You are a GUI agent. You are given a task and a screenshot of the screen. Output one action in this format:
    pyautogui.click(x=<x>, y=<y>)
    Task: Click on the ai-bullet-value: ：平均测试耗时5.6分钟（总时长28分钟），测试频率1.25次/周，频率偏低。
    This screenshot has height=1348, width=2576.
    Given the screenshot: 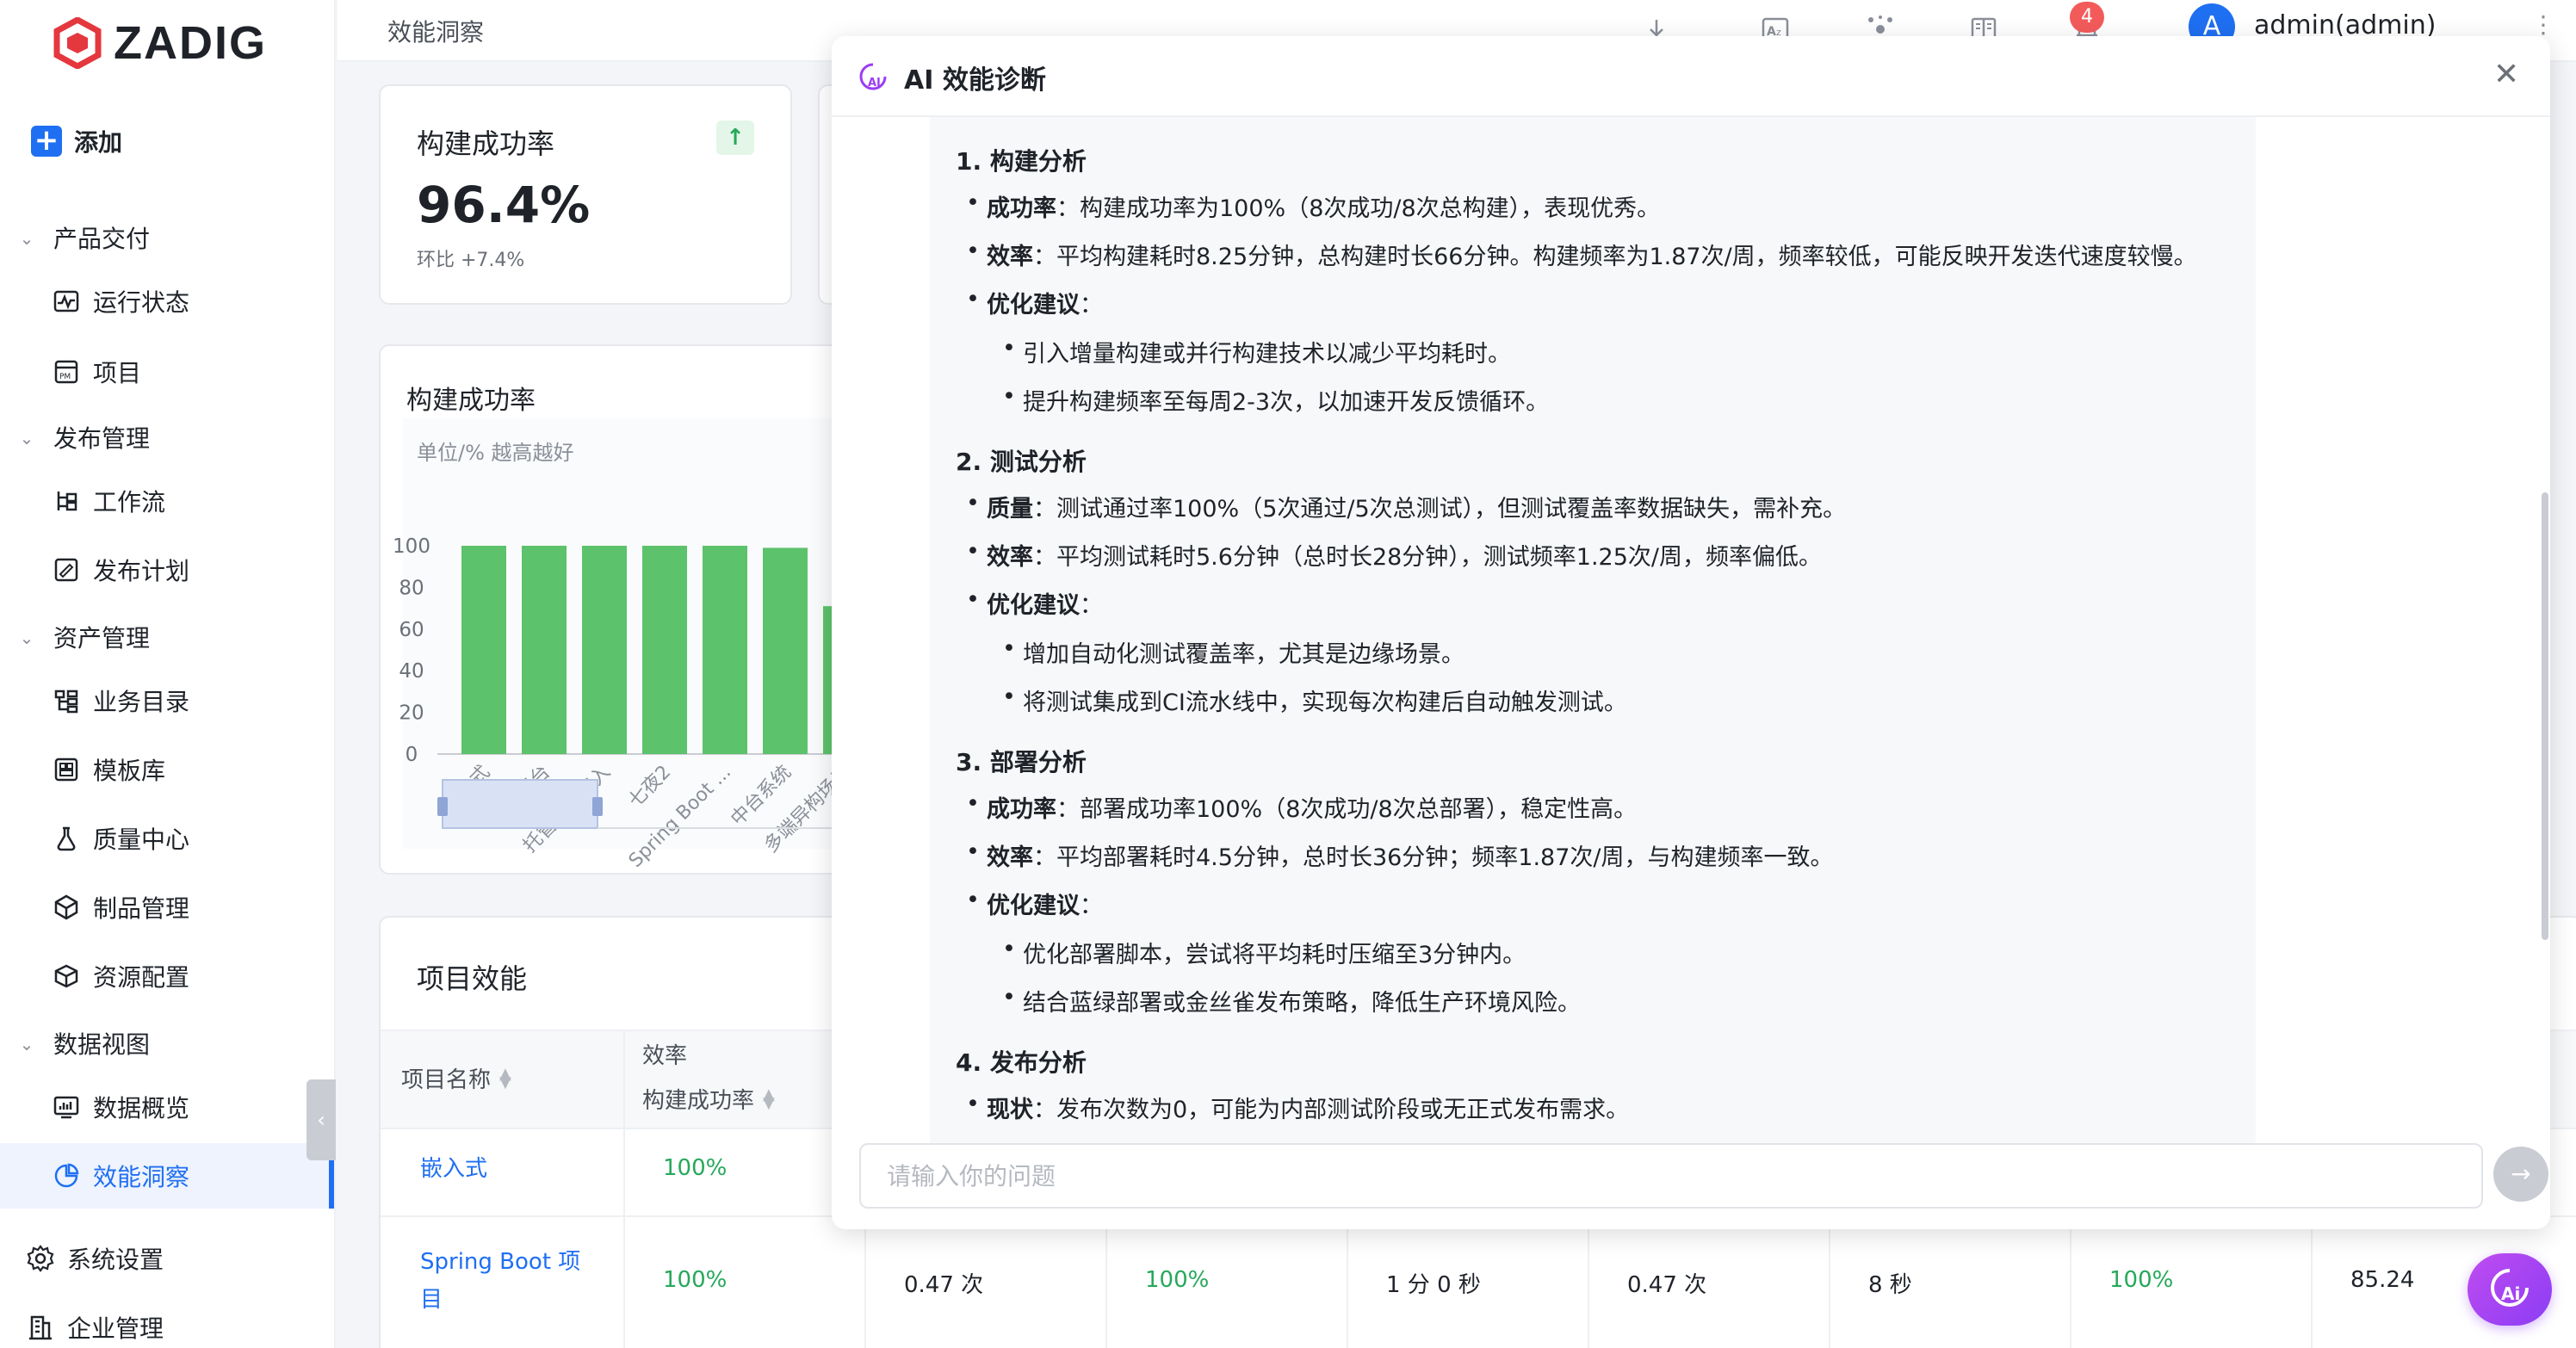 What is the action you would take?
    pyautogui.click(x=1428, y=557)
    